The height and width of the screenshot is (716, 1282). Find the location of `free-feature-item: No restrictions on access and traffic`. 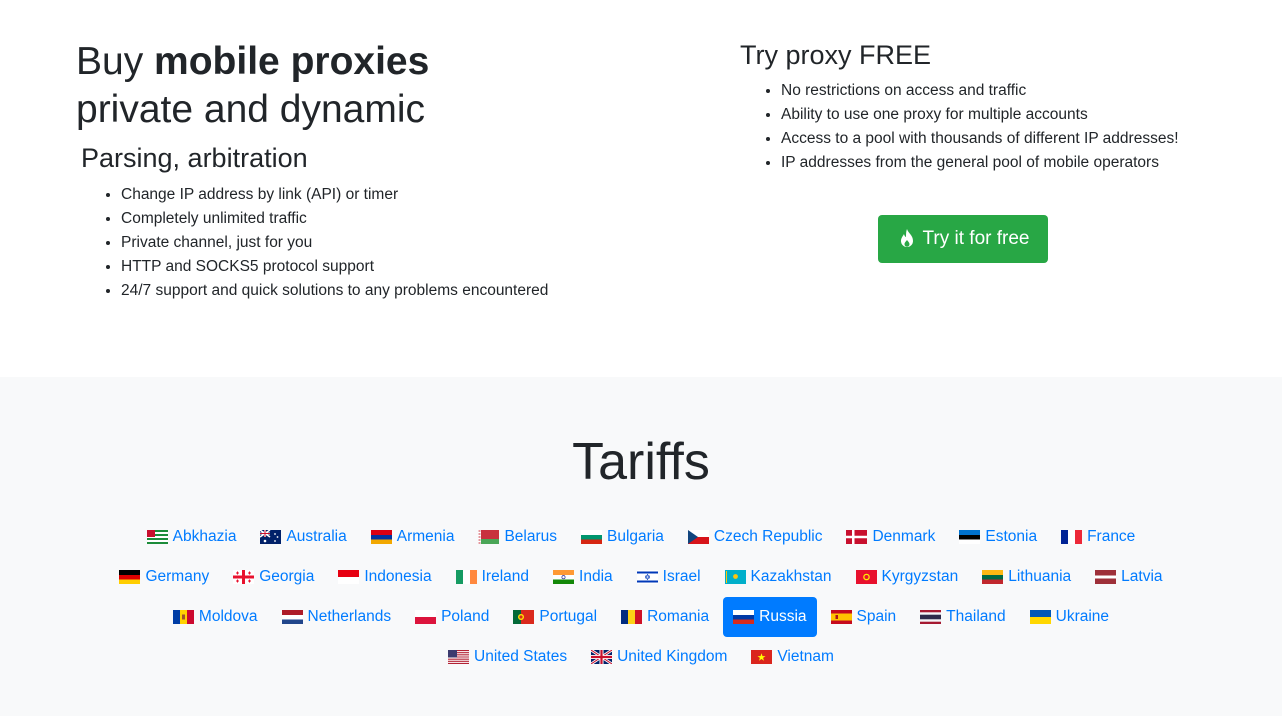

free-feature-item: No restrictions on access and traffic is located at coordinates (990, 91).